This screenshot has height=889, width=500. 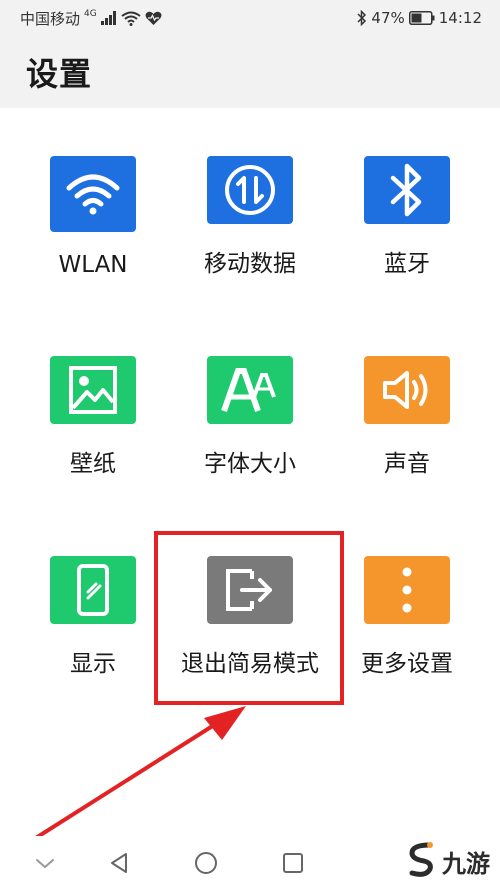 What do you see at coordinates (407, 664) in the screenshot?
I see `tile-label-more-settings: 更多设置` at bounding box center [407, 664].